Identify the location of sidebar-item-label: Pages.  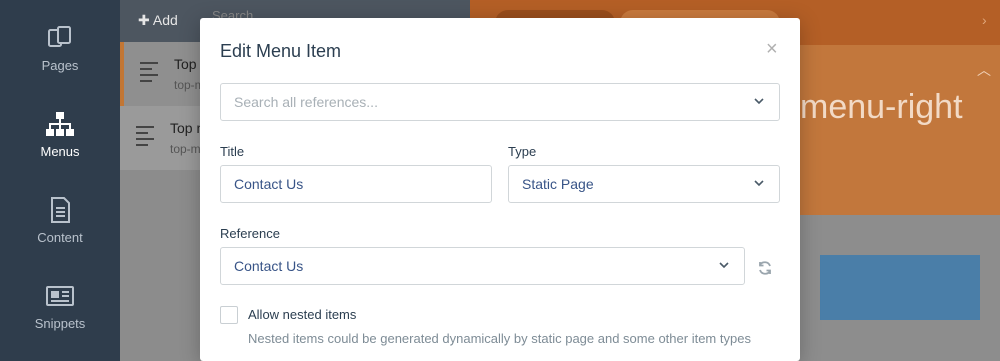
(60, 65).